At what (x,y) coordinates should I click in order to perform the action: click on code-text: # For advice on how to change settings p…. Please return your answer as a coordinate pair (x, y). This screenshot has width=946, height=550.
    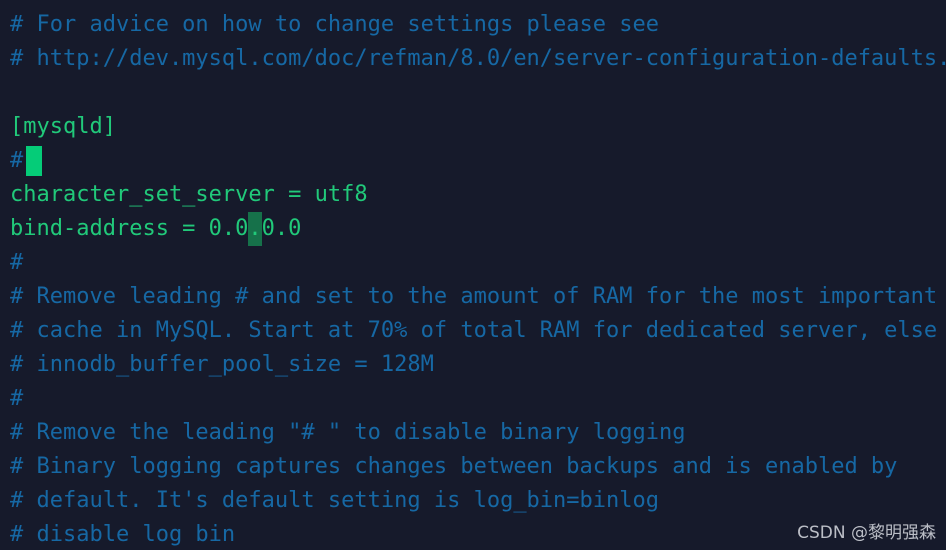
    Looking at the image, I should click on (335, 24).